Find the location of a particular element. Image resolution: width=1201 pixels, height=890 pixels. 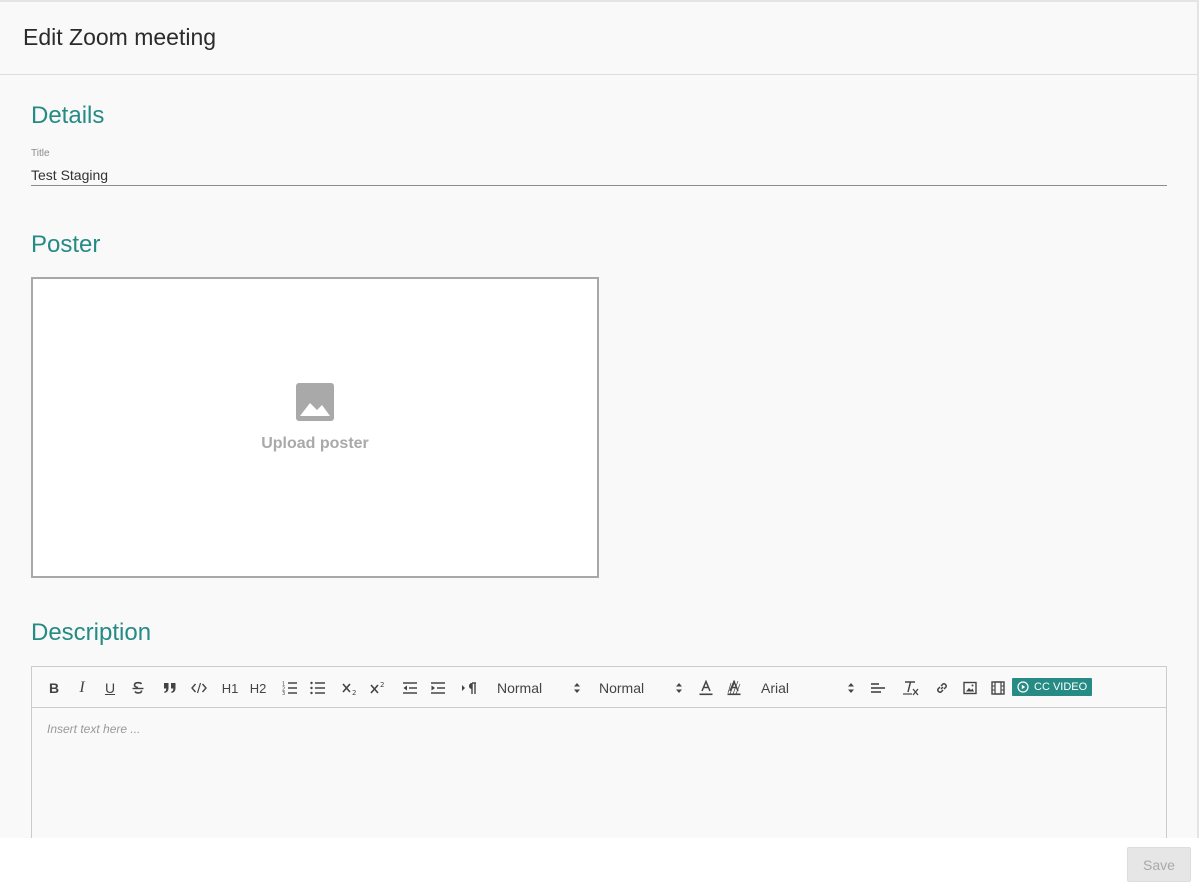

insert-image-icon is located at coordinates (970, 688).